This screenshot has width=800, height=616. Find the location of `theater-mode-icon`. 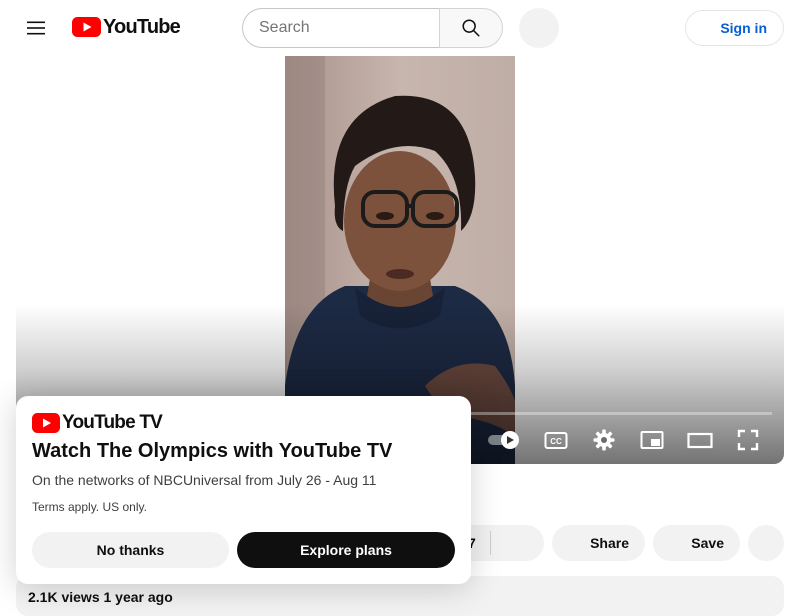

theater-mode-icon is located at coordinates (700, 440).